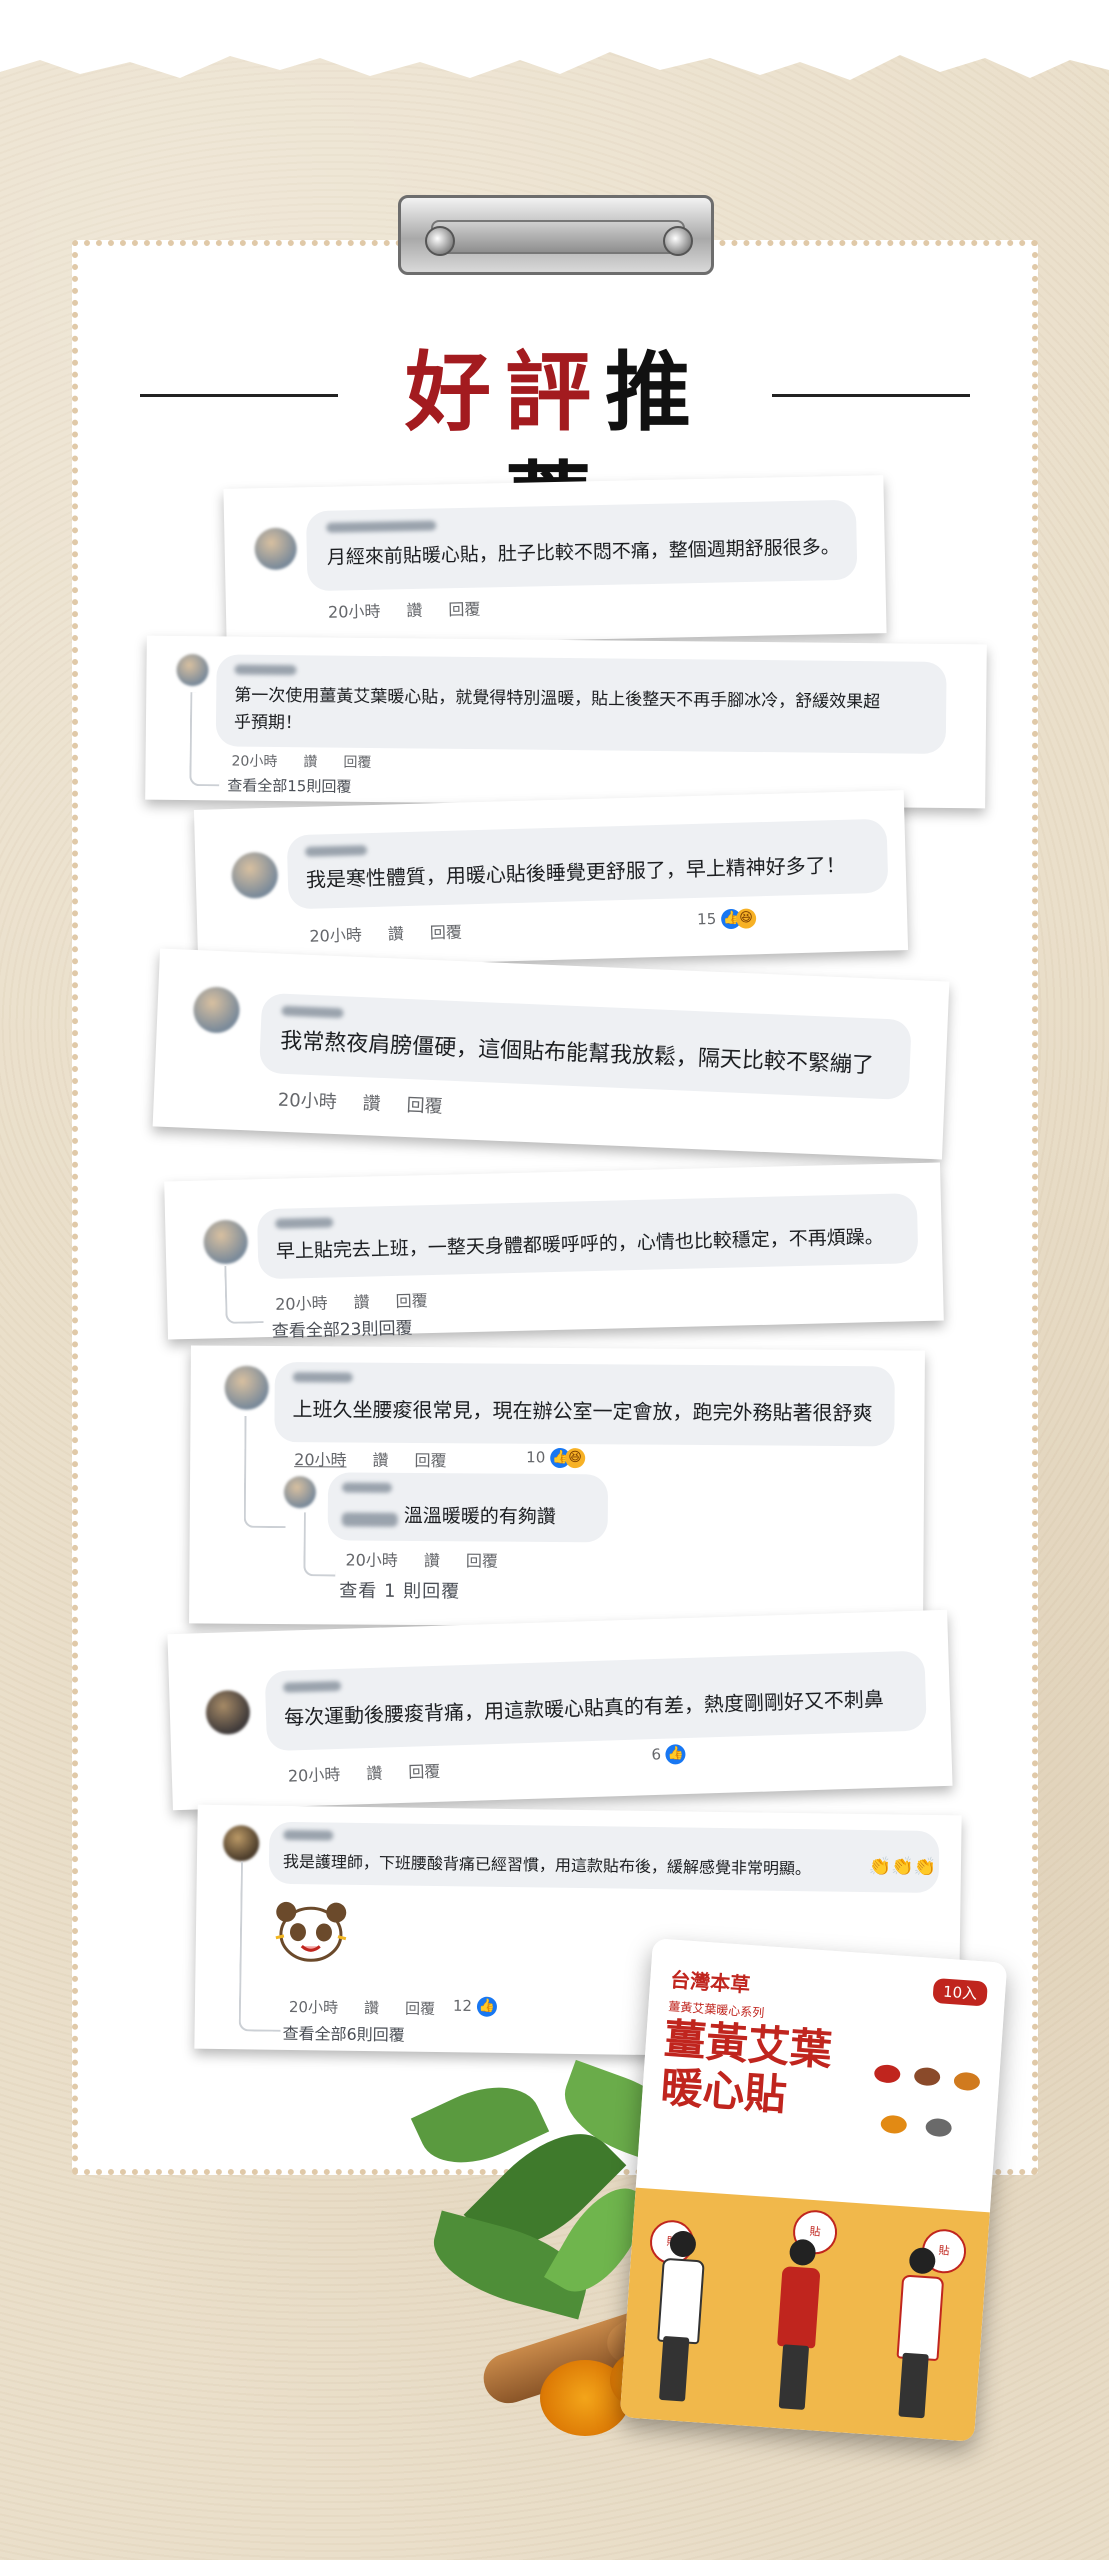  Describe the element at coordinates (555, 445) in the screenshot. I see `section-title: 好評推薦` at that location.